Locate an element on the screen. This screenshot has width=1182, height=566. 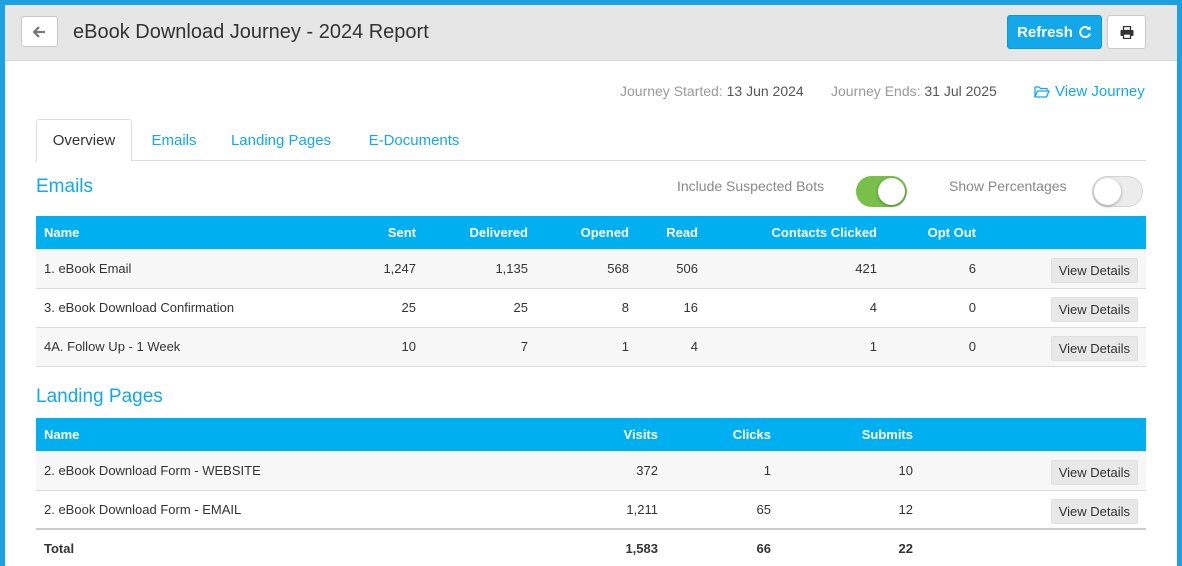
journey-ends: Journey Ends: 31 Jul 2025 is located at coordinates (914, 91).